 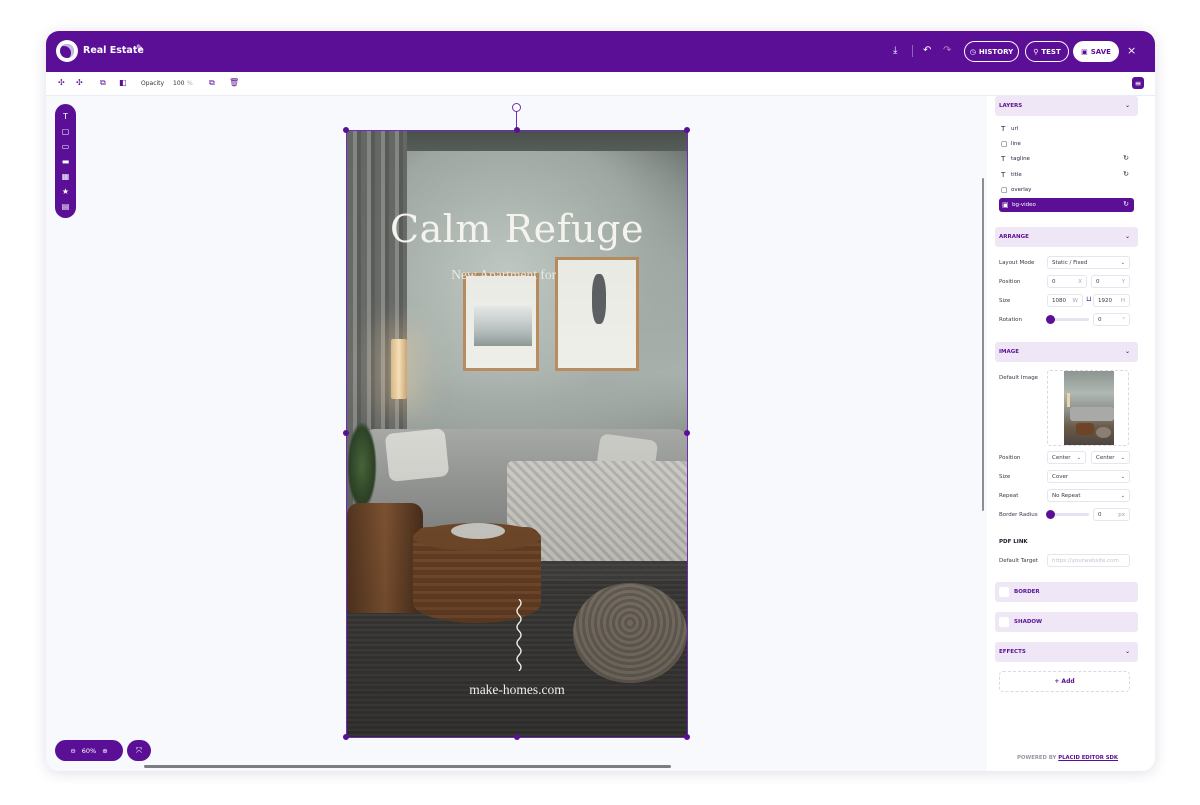 I want to click on send-backward-icon: ◧, so click(x=123, y=82).